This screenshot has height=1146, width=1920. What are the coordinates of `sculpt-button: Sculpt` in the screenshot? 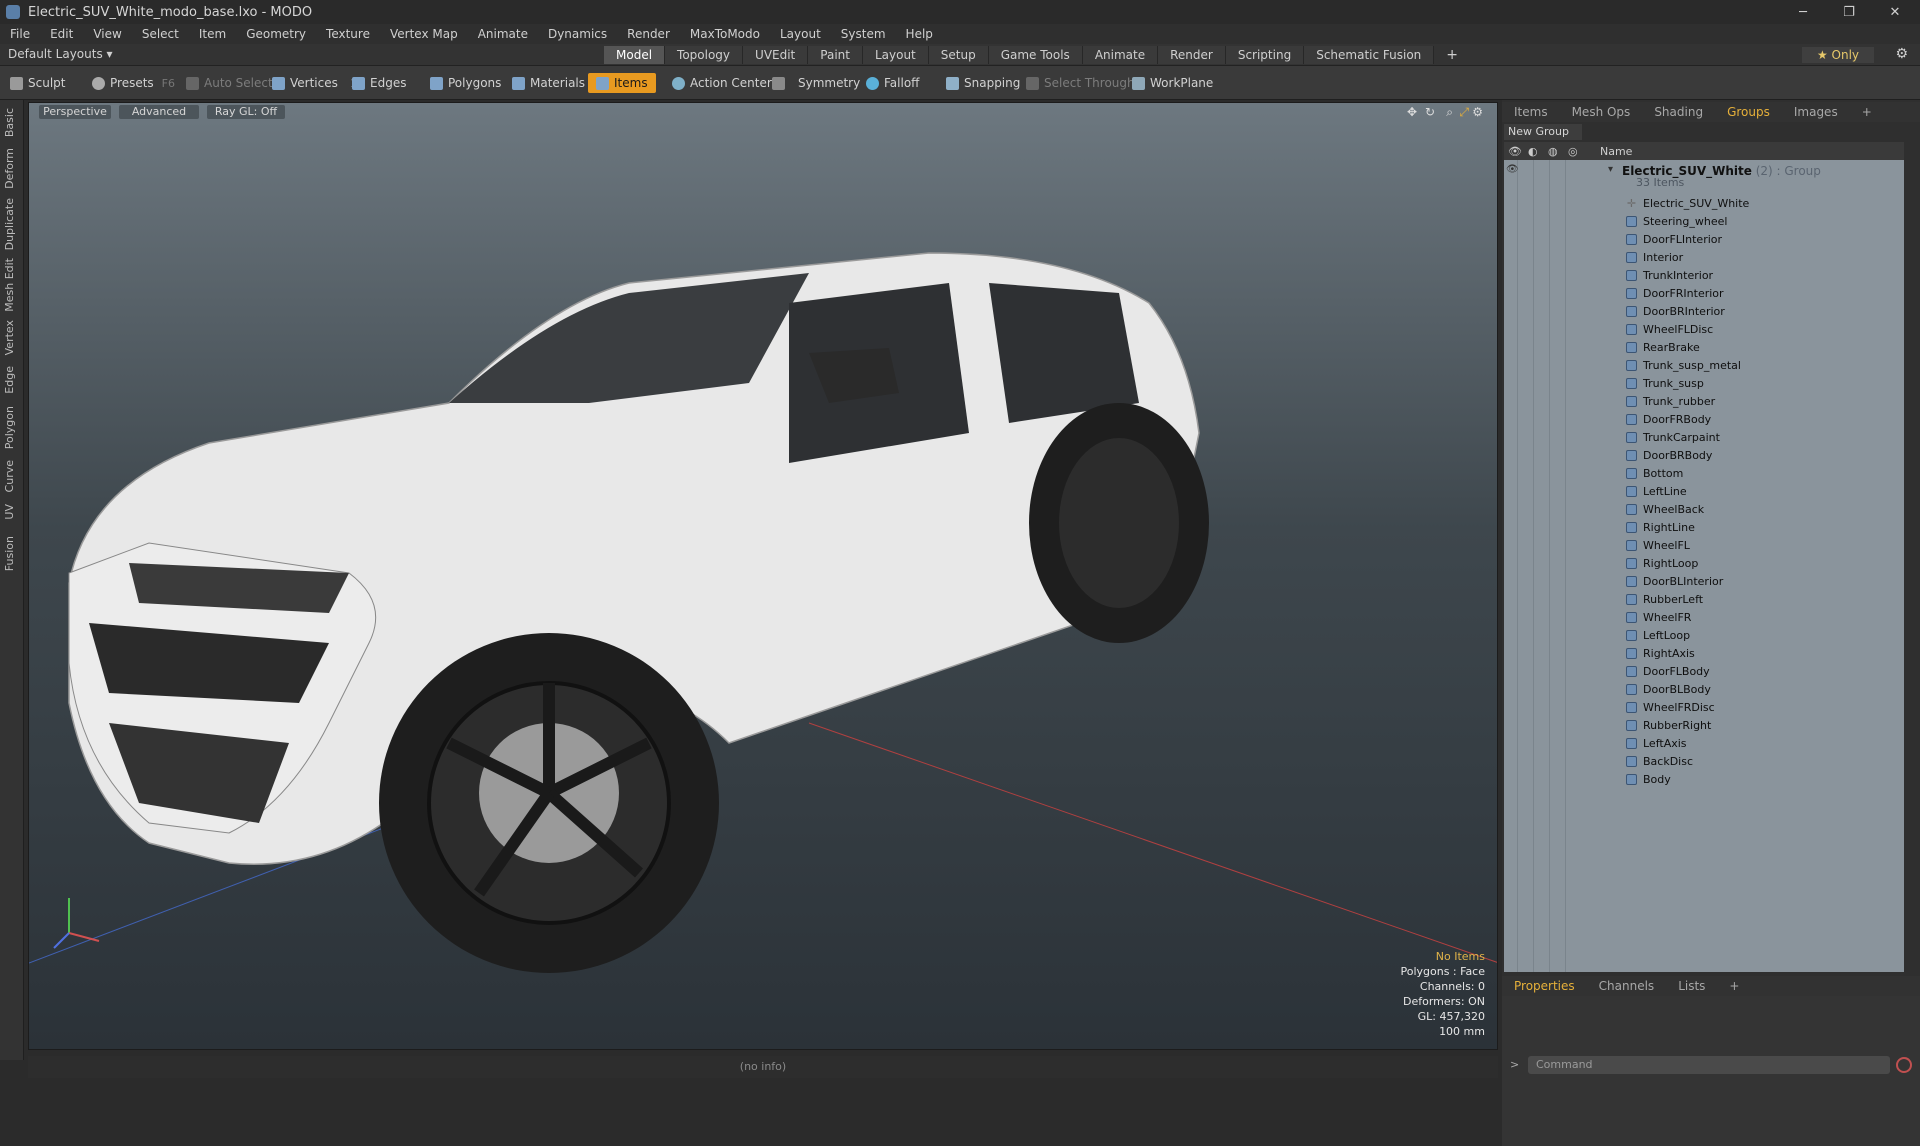 It's located at (37, 83).